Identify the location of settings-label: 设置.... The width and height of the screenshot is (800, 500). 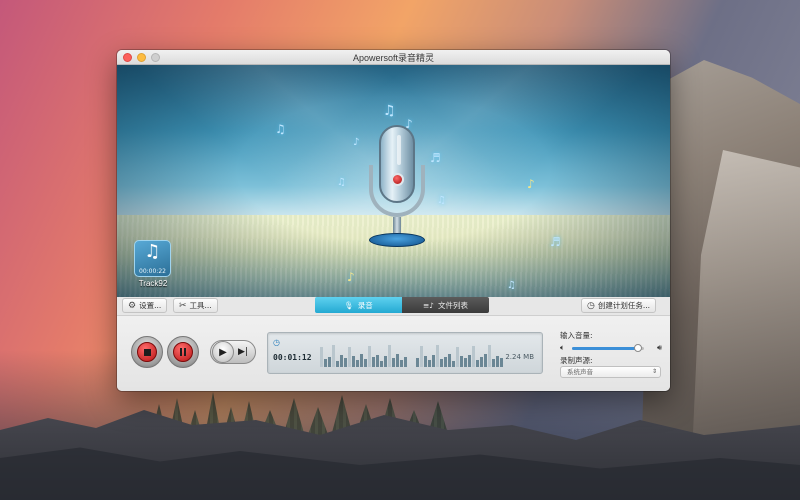
(150, 305).